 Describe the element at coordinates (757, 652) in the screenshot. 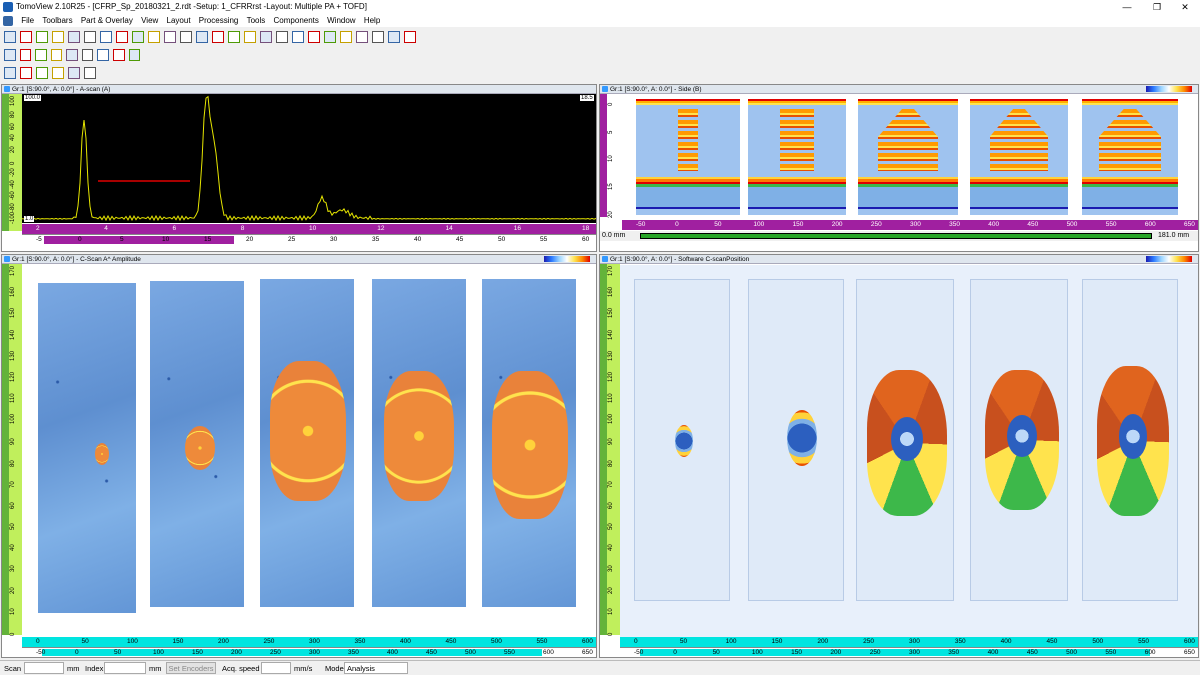

I see `horizontal-tick-label: 100` at that location.